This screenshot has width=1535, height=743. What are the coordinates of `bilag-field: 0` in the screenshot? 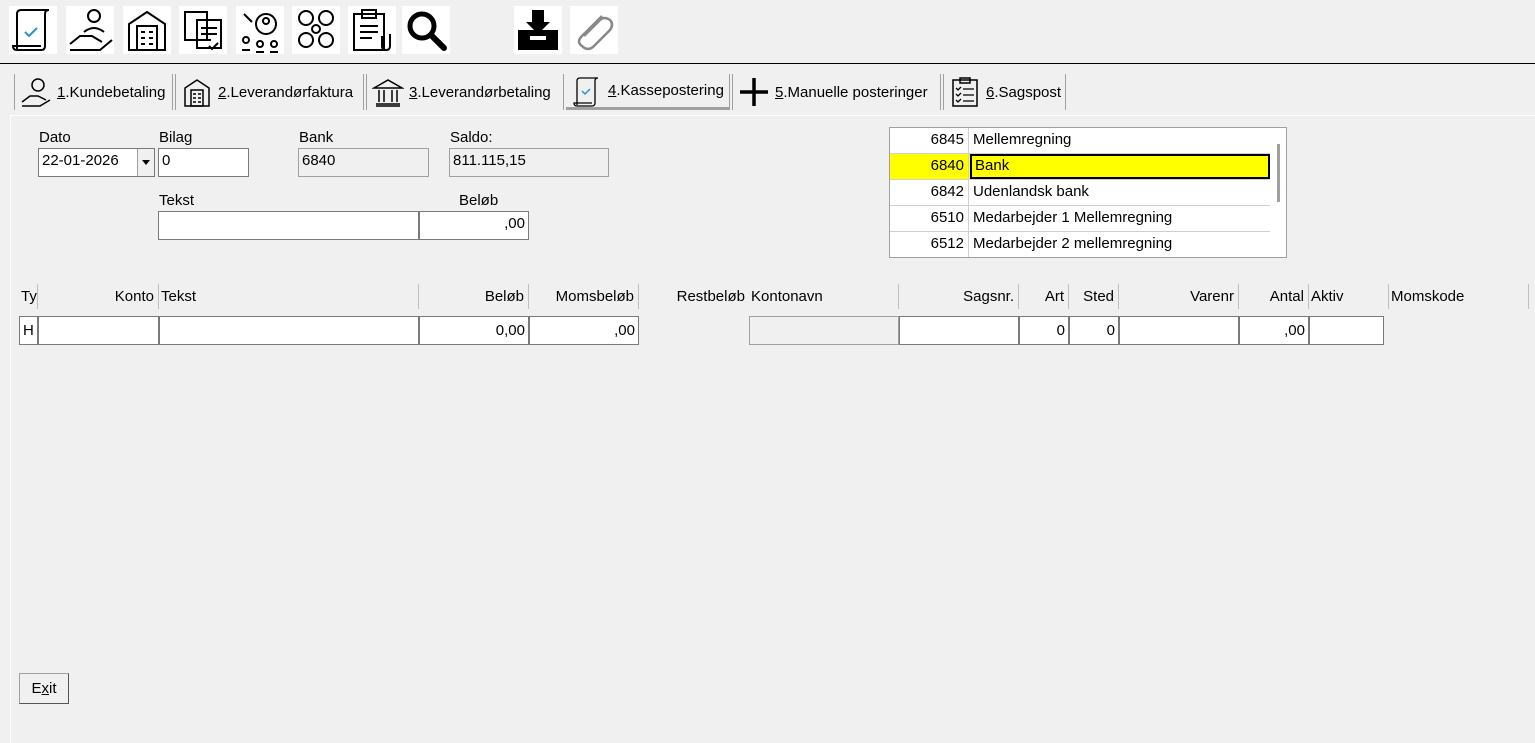 It's located at (203, 162).